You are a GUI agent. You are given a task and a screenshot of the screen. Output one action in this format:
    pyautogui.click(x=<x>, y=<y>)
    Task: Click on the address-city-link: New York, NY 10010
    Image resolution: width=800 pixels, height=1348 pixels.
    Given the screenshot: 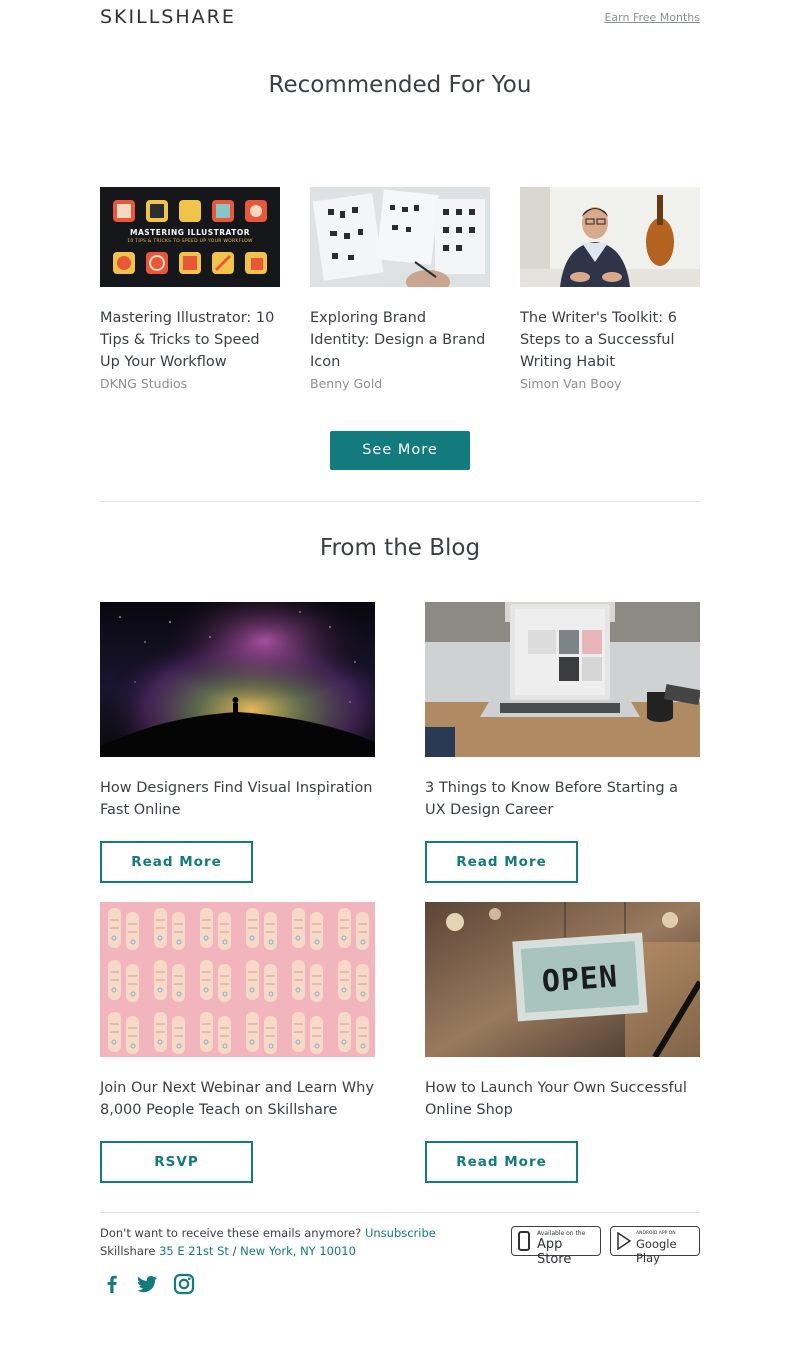 What is the action you would take?
    pyautogui.click(x=298, y=1251)
    